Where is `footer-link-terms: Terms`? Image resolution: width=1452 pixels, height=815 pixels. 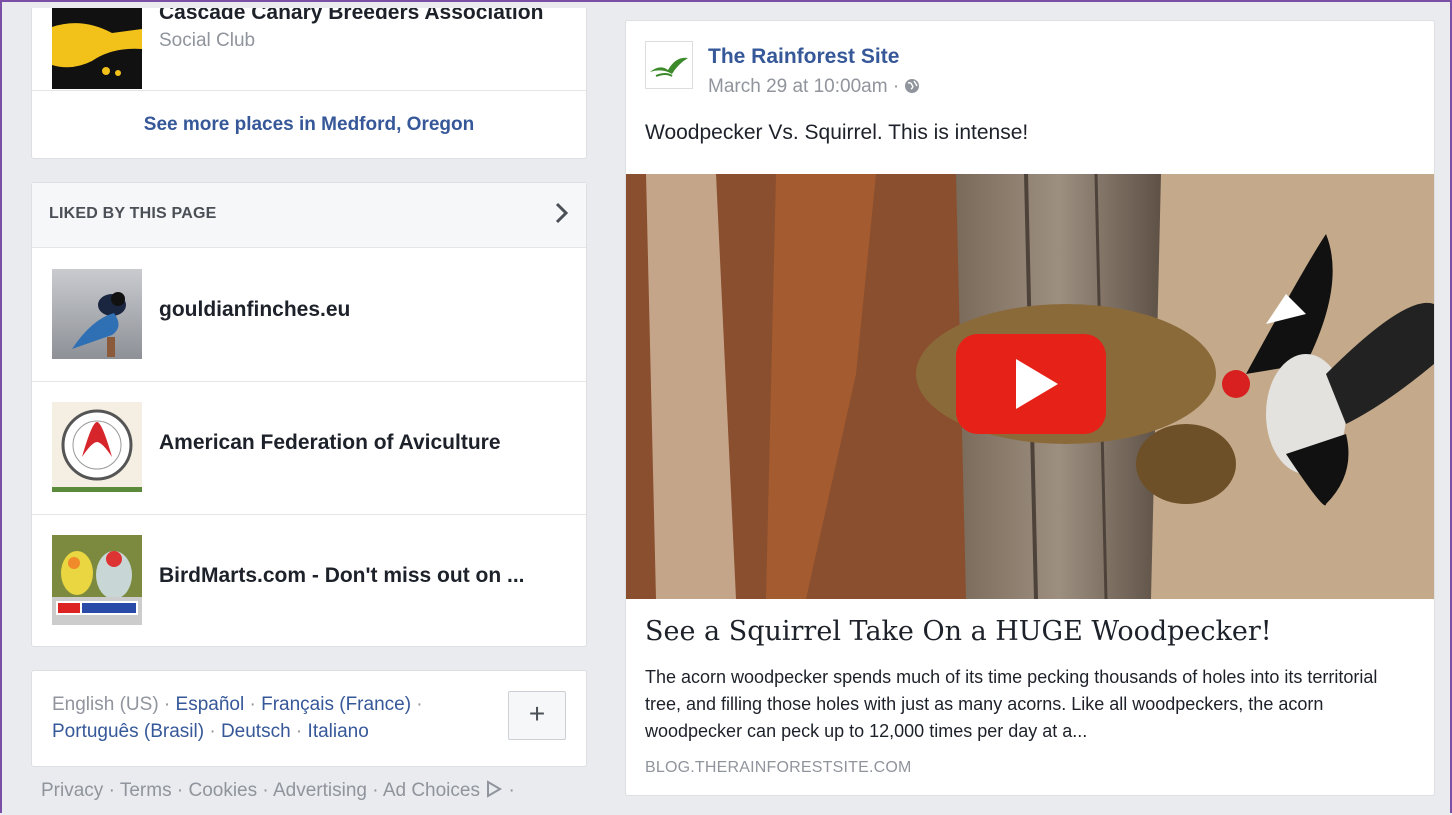 footer-link-terms: Terms is located at coordinates (146, 790).